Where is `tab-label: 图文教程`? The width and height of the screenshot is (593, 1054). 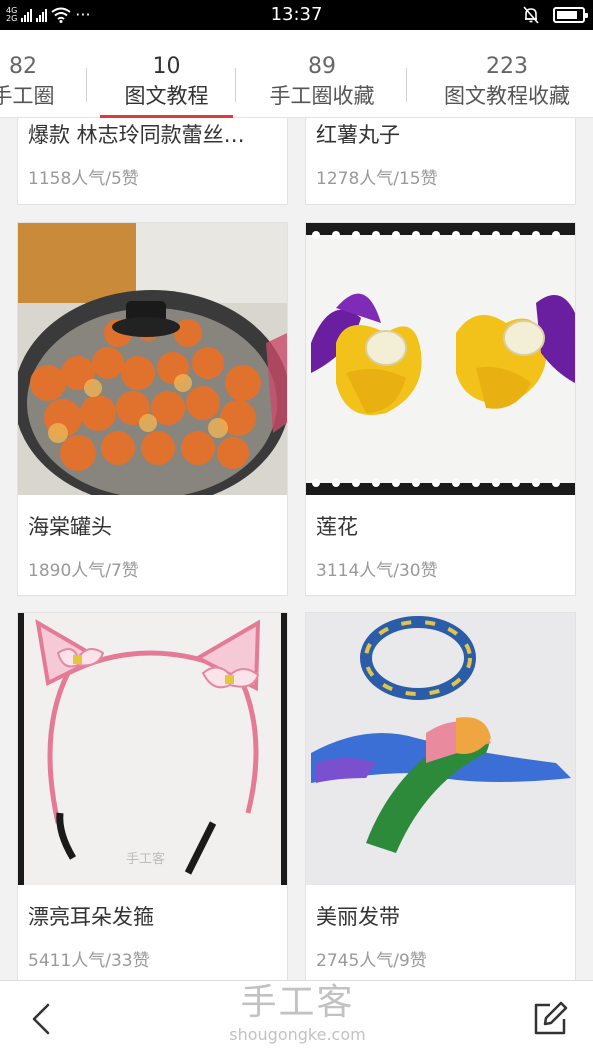
tab-label: 图文教程 is located at coordinates (166, 96).